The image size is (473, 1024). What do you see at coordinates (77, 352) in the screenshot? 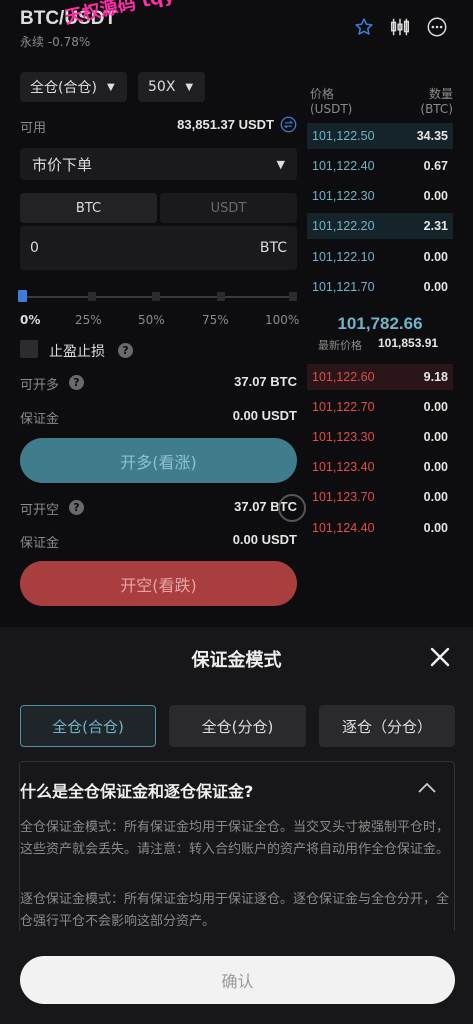
I see `tp-sl-label: 止盈止损` at bounding box center [77, 352].